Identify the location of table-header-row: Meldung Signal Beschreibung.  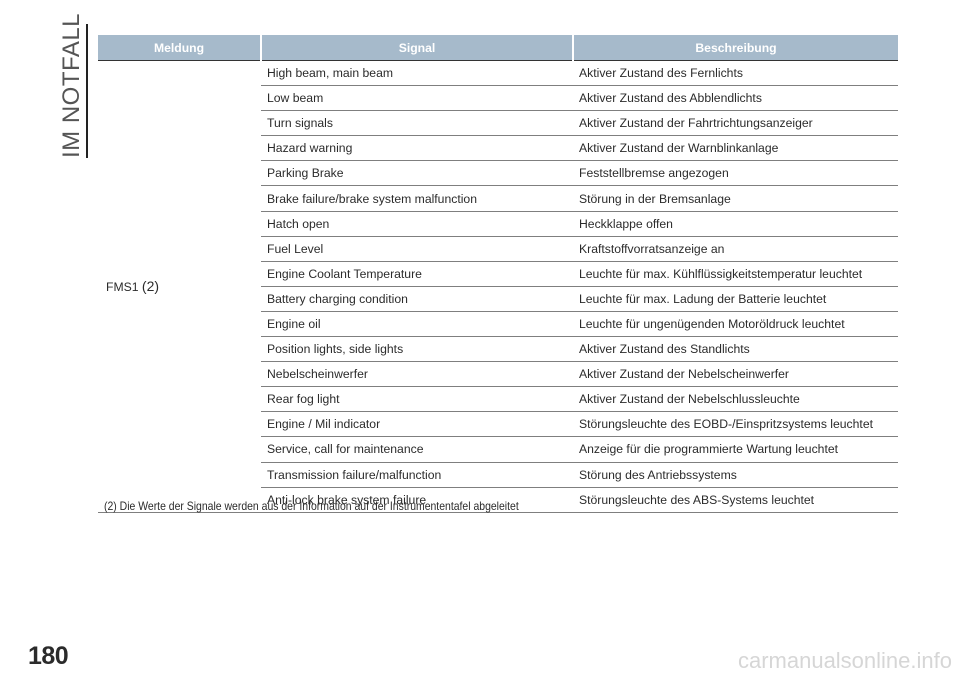
(498, 48).